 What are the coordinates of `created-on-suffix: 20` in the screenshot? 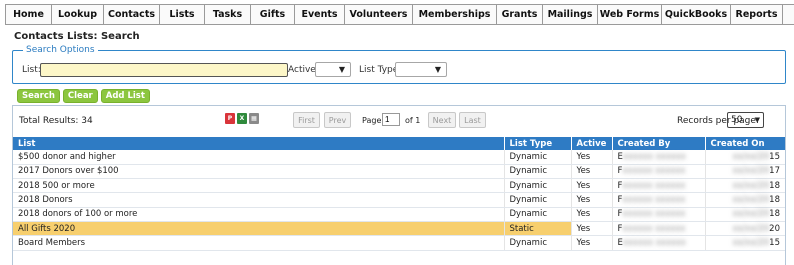 It's located at (774, 228).